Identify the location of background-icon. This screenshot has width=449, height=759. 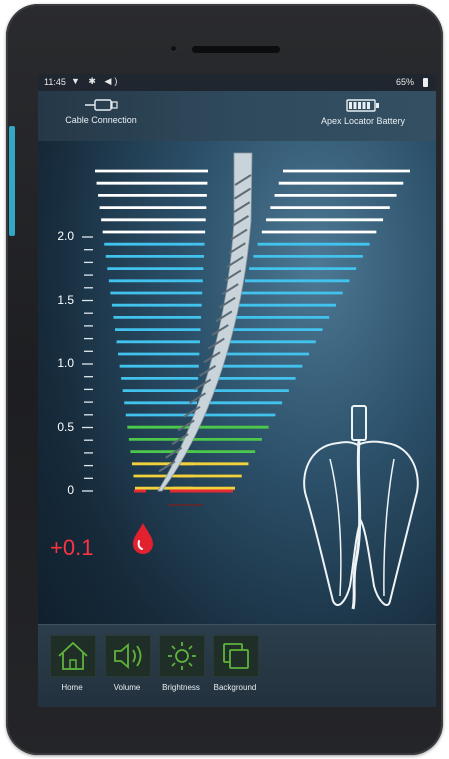
(236, 656).